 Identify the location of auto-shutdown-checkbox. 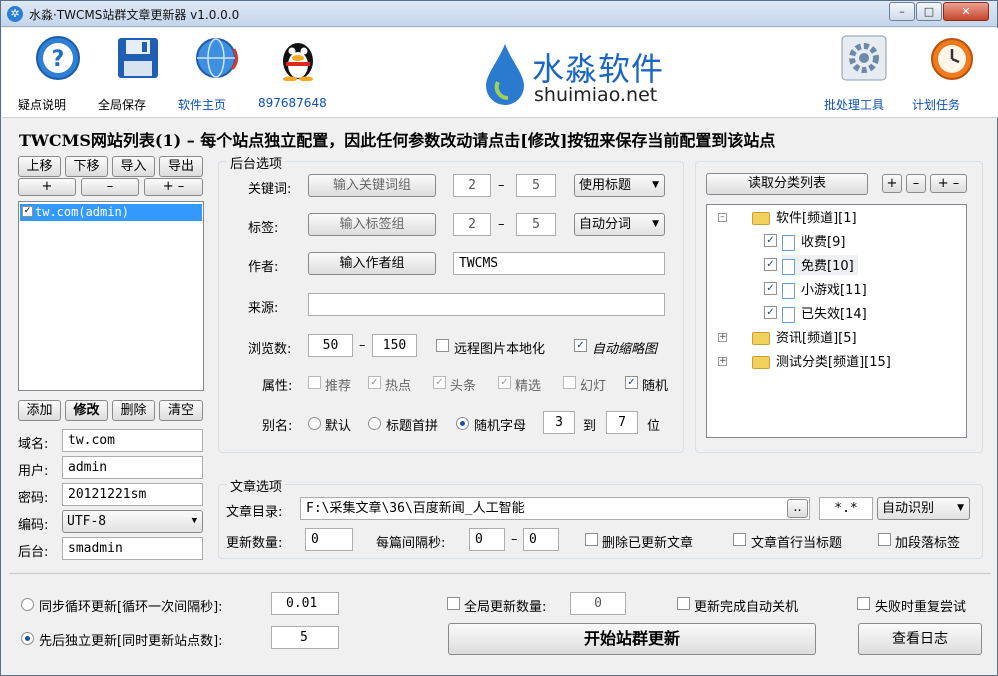
(683, 603).